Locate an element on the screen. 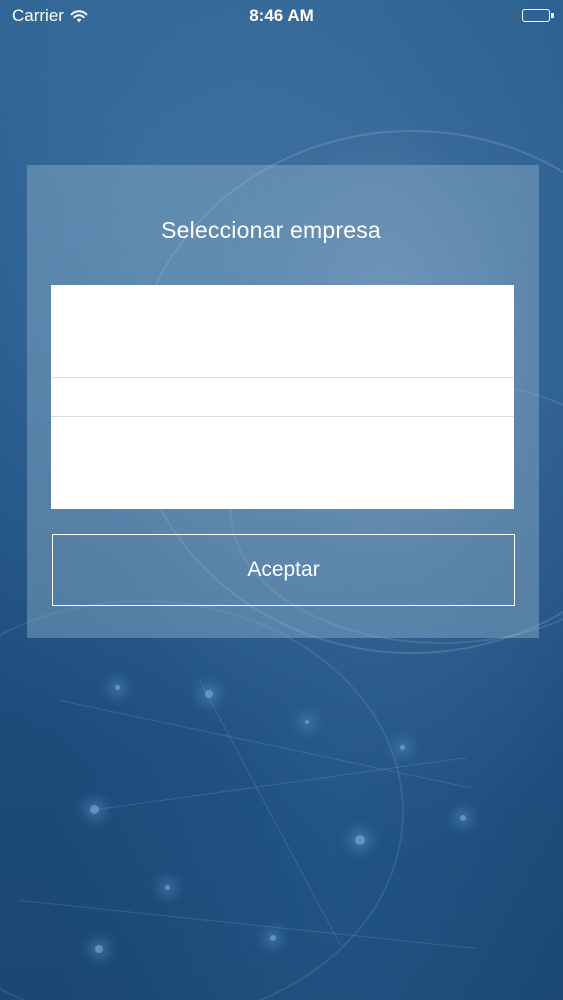  status-right is located at coordinates (538, 18).